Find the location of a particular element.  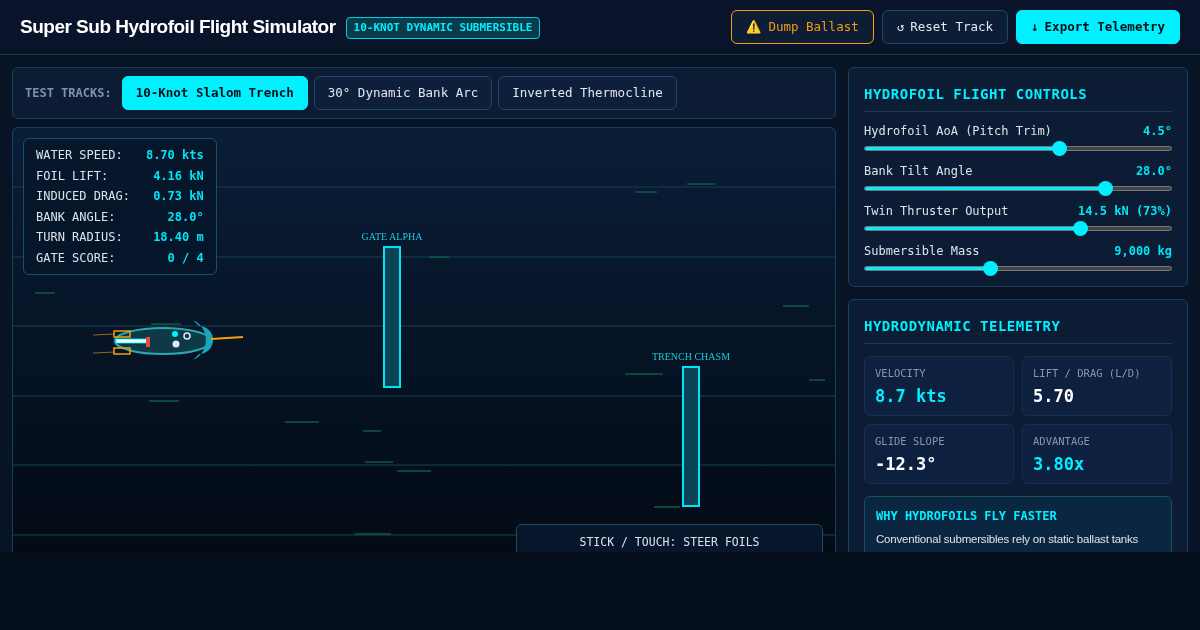

slider-reading: 28.0° is located at coordinates (1153, 171).